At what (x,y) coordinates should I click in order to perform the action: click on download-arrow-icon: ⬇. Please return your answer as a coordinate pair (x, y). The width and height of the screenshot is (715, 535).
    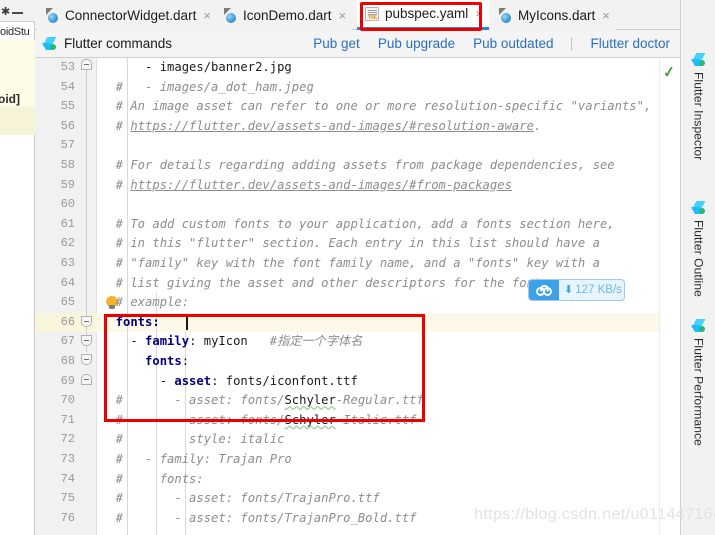
    Looking at the image, I should click on (569, 289).